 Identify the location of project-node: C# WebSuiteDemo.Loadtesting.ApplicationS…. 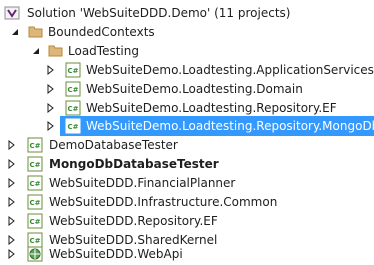
(187, 70).